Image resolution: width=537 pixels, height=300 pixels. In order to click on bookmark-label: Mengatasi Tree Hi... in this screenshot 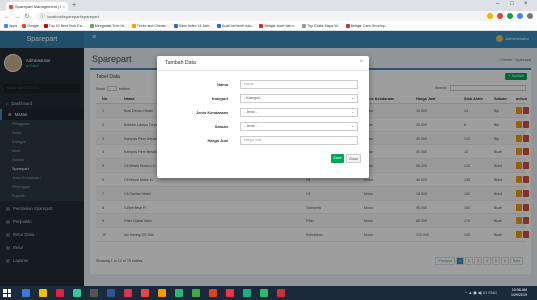, I will do `click(110, 26)`.